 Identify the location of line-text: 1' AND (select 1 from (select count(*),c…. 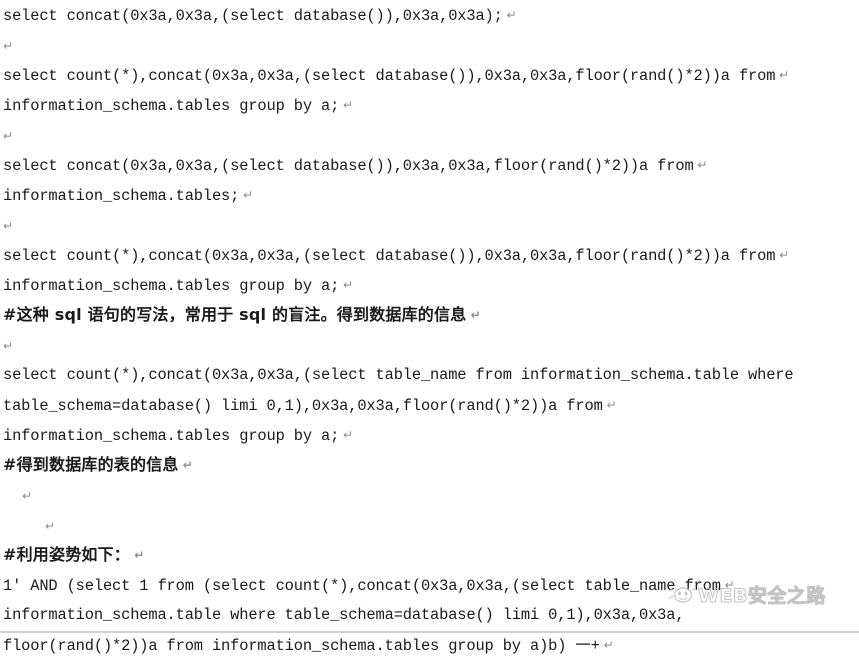
(362, 586).